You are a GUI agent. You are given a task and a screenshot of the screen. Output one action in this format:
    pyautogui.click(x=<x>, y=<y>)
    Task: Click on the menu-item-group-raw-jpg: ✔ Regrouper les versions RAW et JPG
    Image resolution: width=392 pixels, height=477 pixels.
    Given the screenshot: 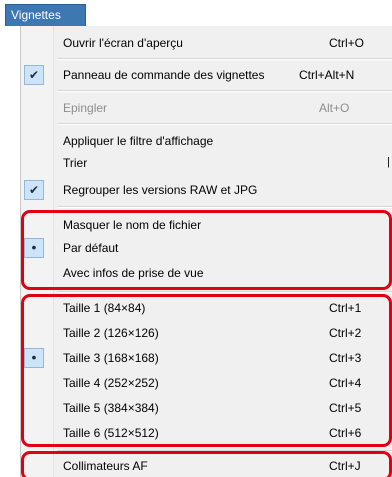 What is the action you would take?
    pyautogui.click(x=206, y=190)
    